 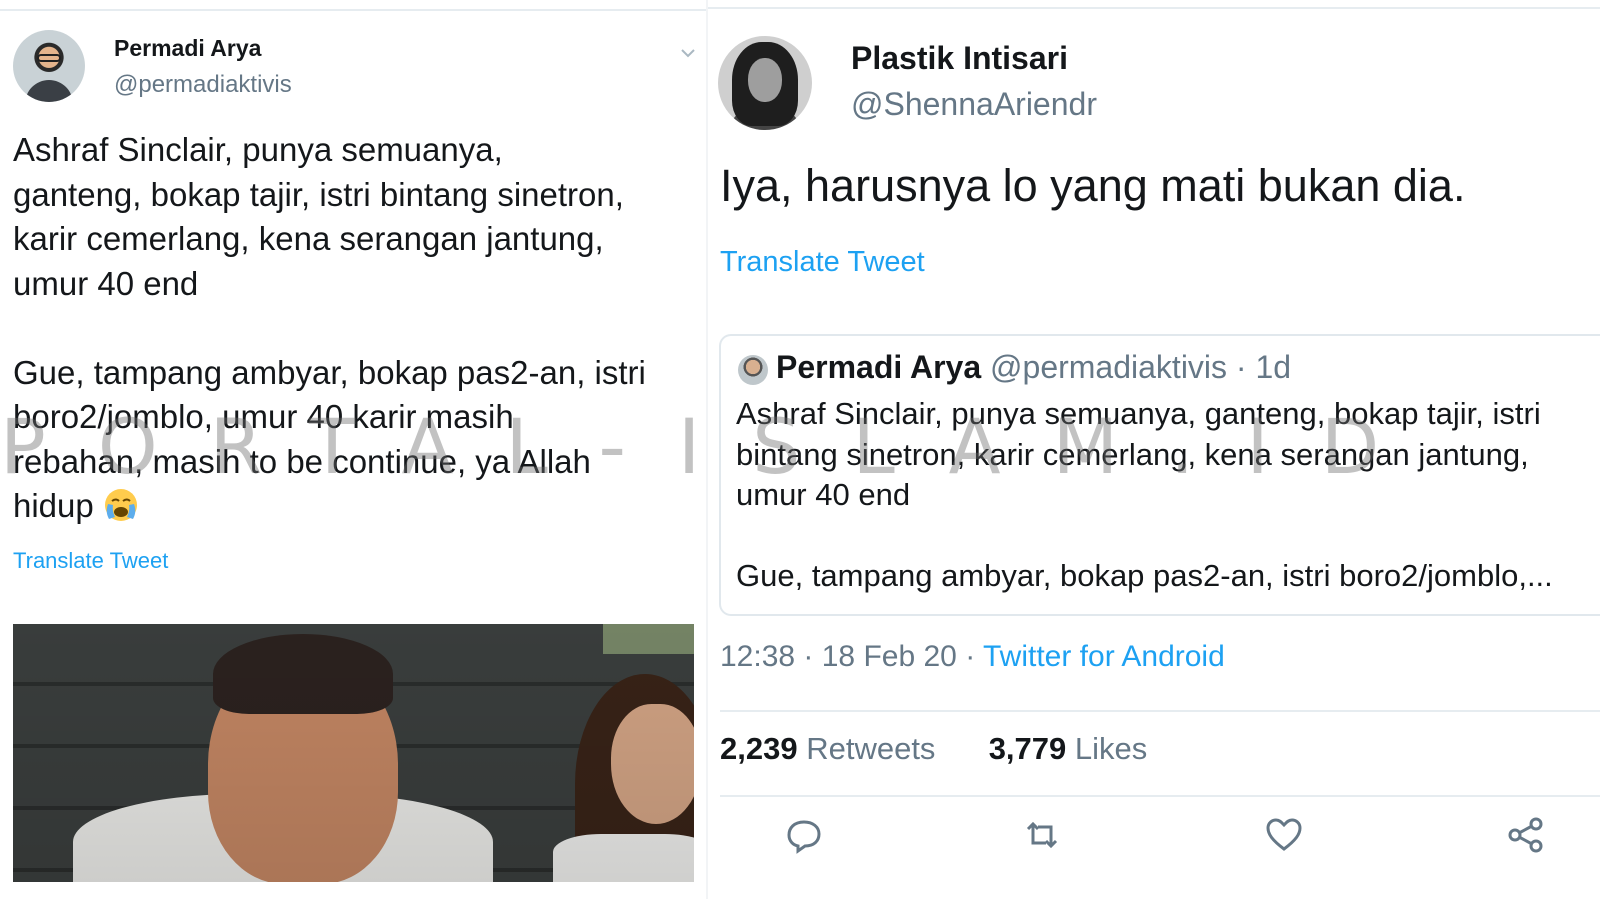 I want to click on retweets-count: 2,239, so click(x=759, y=748).